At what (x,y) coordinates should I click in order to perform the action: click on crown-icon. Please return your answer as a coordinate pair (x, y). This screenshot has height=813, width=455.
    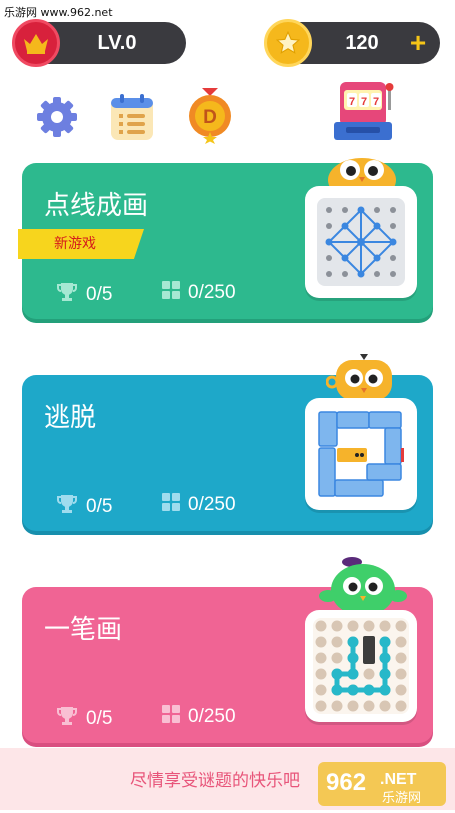
    Looking at the image, I should click on (36, 43).